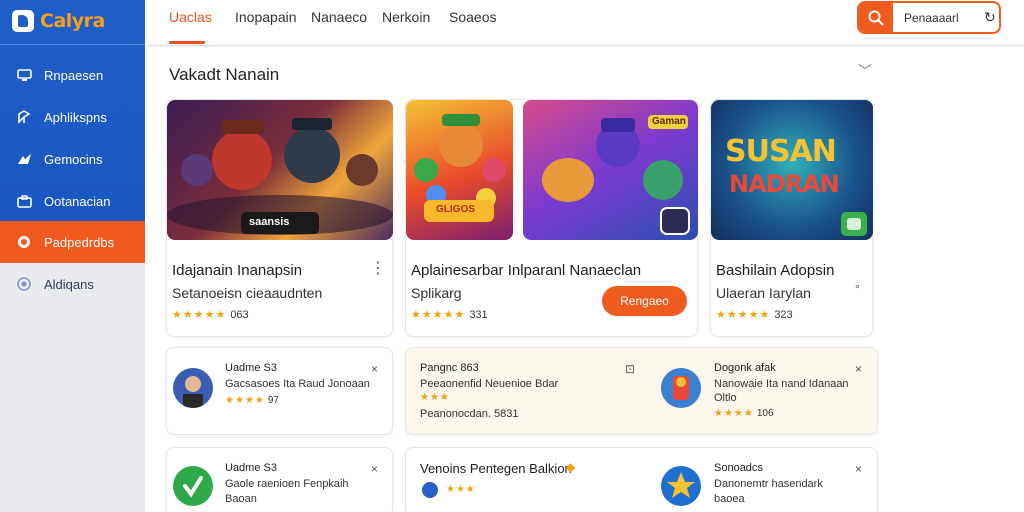 The height and width of the screenshot is (512, 1024). What do you see at coordinates (187, 42) in the screenshot?
I see `active-tab-indicator` at bounding box center [187, 42].